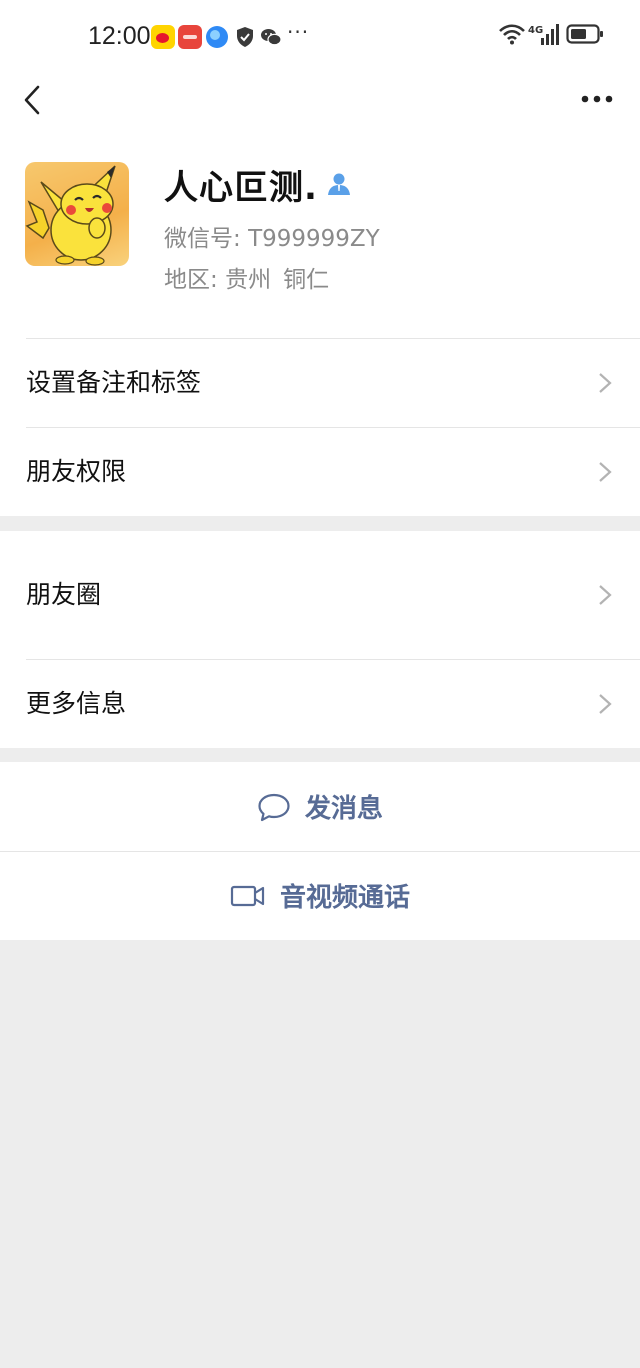  I want to click on set-remark-and-tags-label: 设置备注和标签, so click(114, 382).